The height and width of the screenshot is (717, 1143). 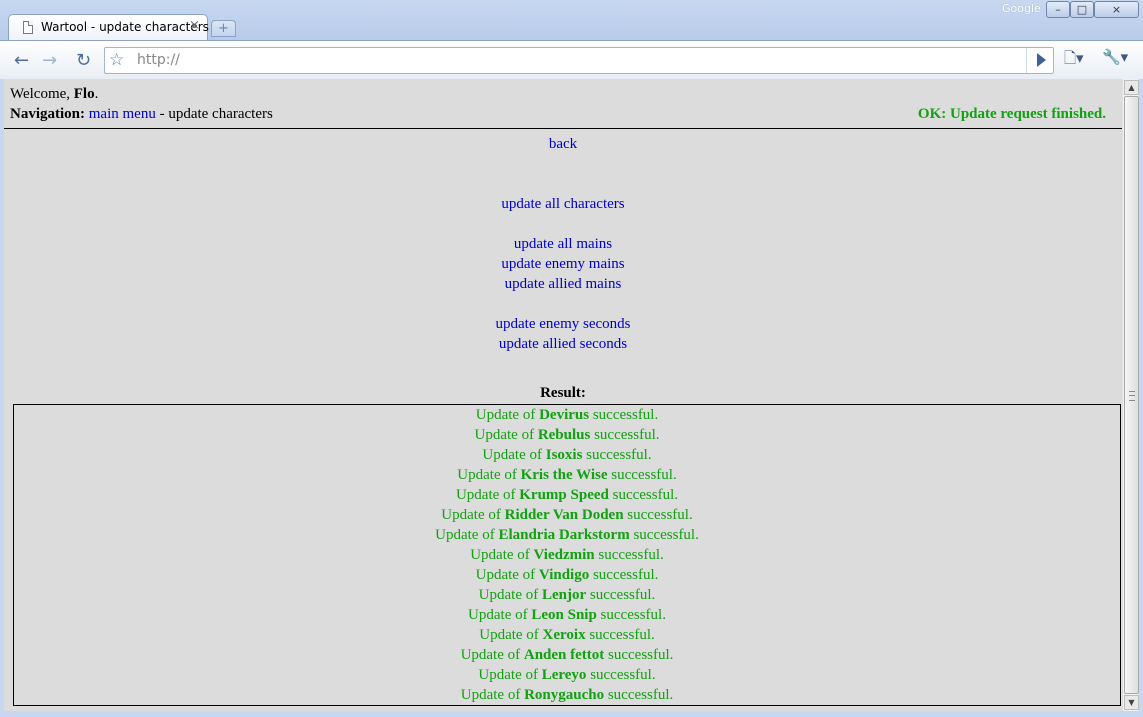 What do you see at coordinates (563, 244) in the screenshot?
I see `update-all-mains-link: update all mains` at bounding box center [563, 244].